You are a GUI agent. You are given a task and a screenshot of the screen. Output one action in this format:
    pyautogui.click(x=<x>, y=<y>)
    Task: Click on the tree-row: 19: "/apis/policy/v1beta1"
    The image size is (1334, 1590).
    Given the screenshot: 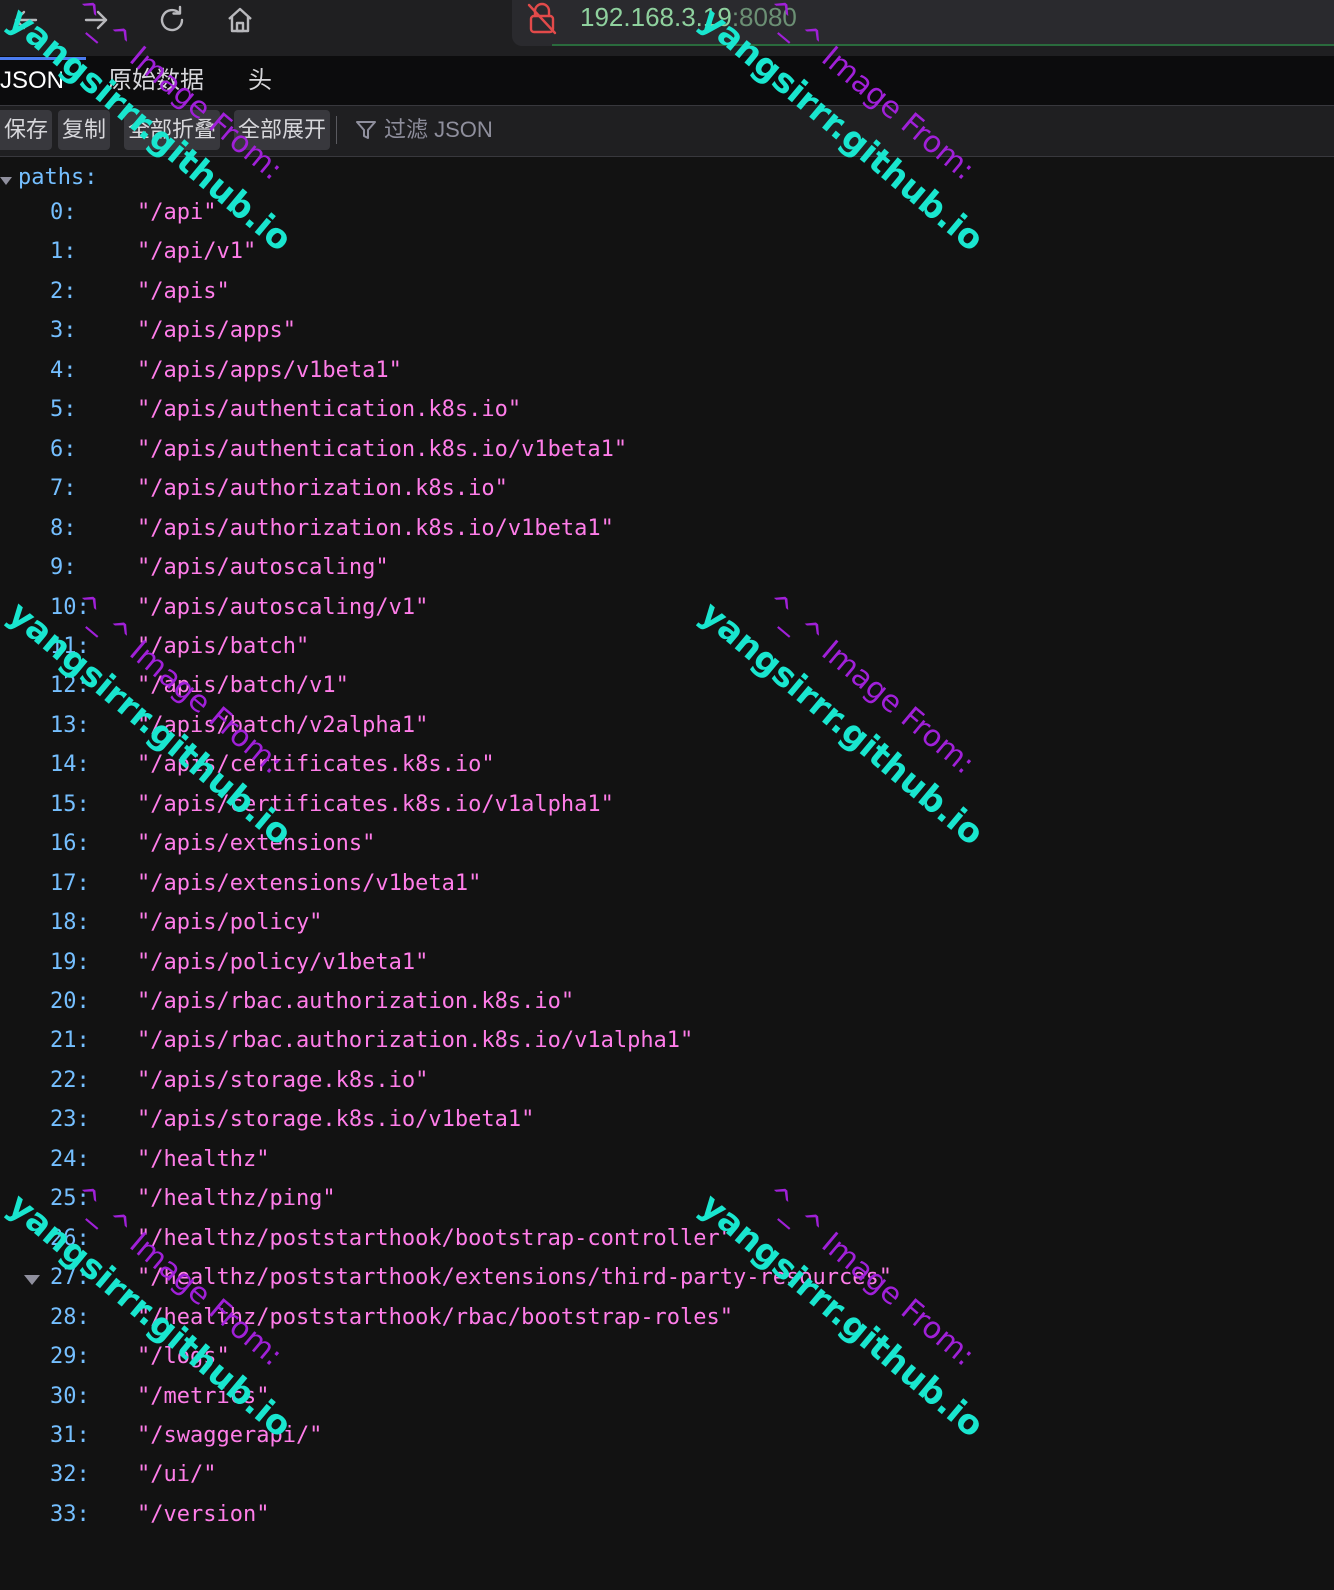 What is the action you would take?
    pyautogui.click(x=667, y=965)
    